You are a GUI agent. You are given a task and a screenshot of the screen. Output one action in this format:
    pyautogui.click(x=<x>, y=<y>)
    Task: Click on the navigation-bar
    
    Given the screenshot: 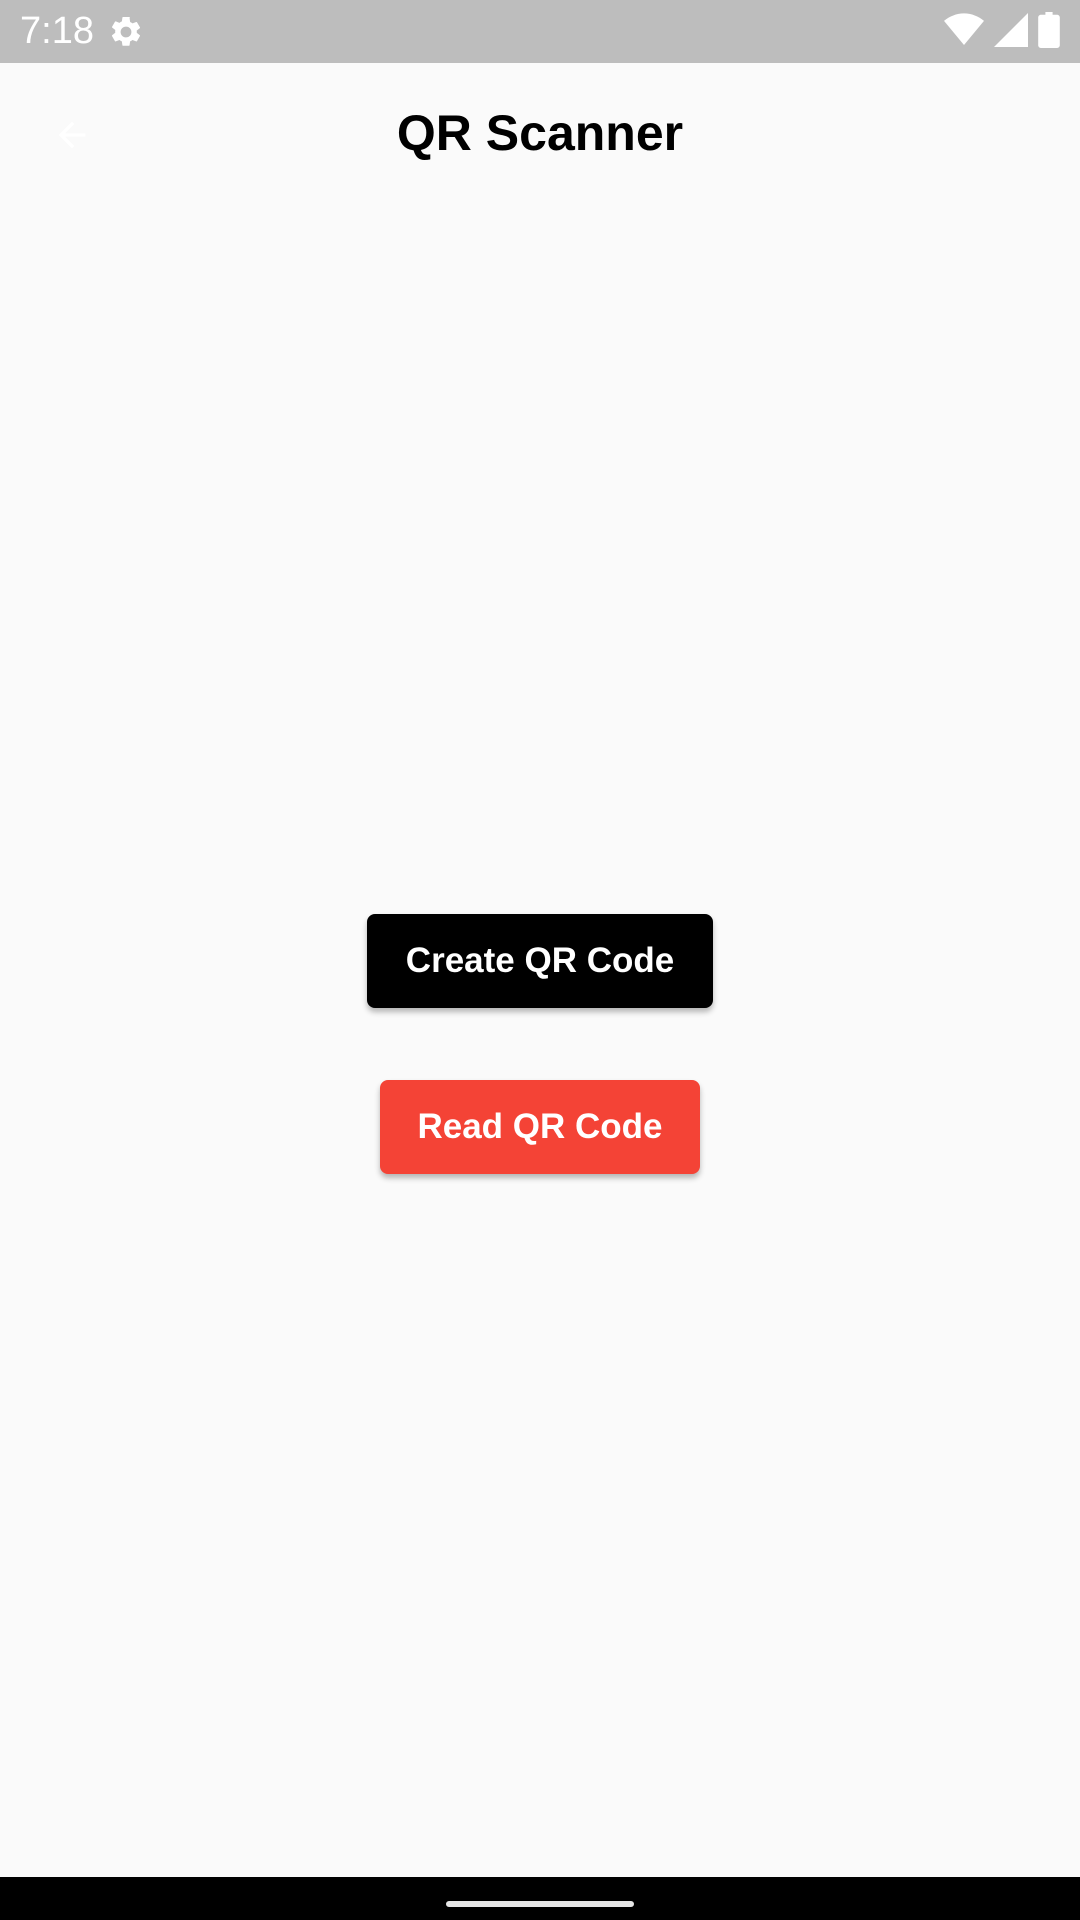 What is the action you would take?
    pyautogui.click(x=540, y=1898)
    